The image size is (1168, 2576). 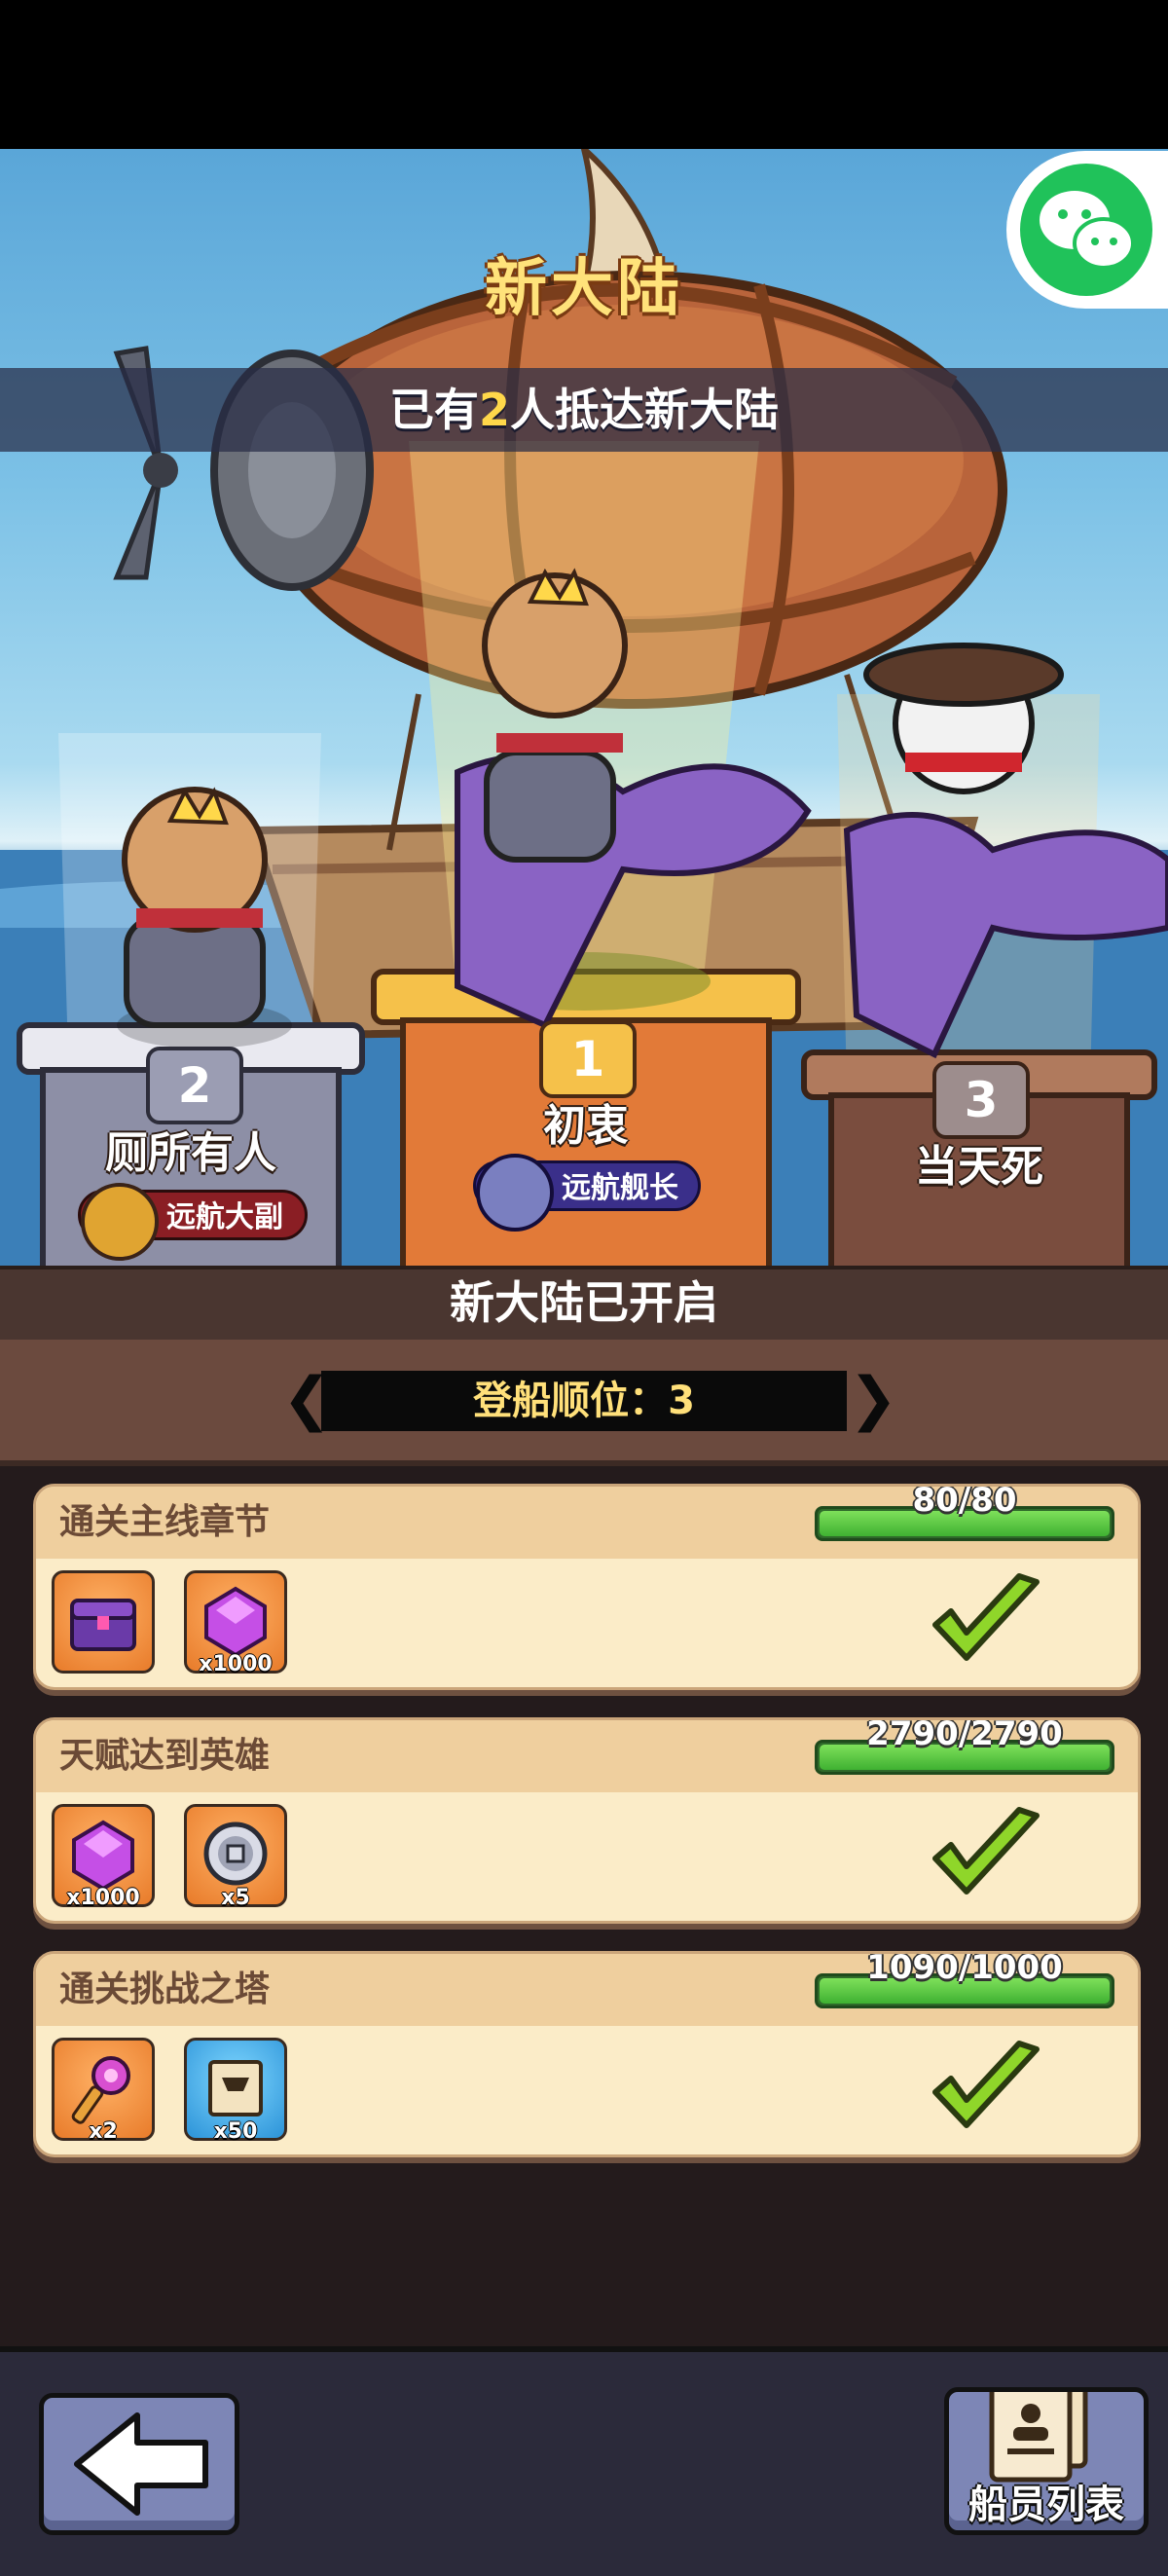 I want to click on podium-title-rank1: 远航舰长, so click(x=587, y=1193).